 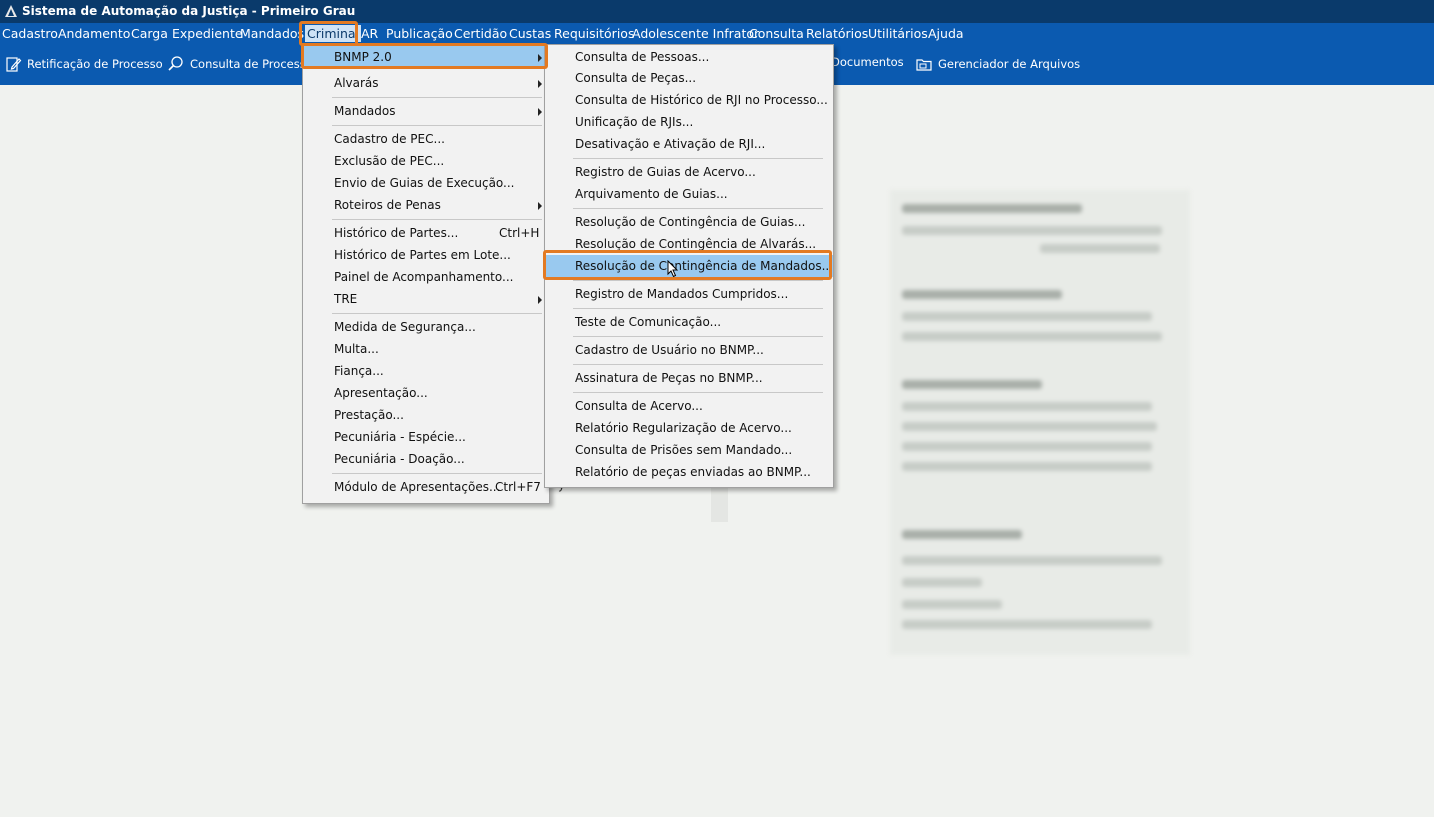 What do you see at coordinates (898, 33) in the screenshot?
I see `menu-utilitarios: Utilitários` at bounding box center [898, 33].